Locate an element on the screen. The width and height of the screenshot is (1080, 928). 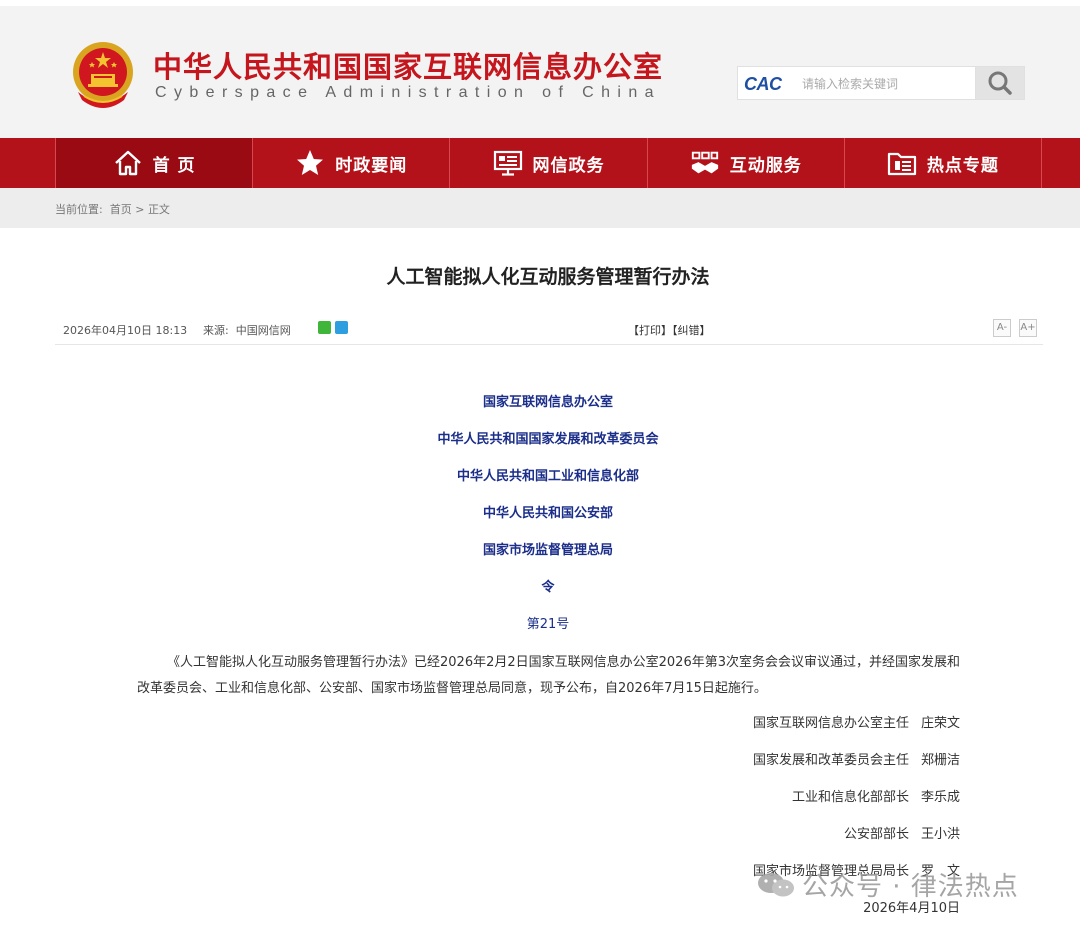
share-buttons is located at coordinates (333, 327).